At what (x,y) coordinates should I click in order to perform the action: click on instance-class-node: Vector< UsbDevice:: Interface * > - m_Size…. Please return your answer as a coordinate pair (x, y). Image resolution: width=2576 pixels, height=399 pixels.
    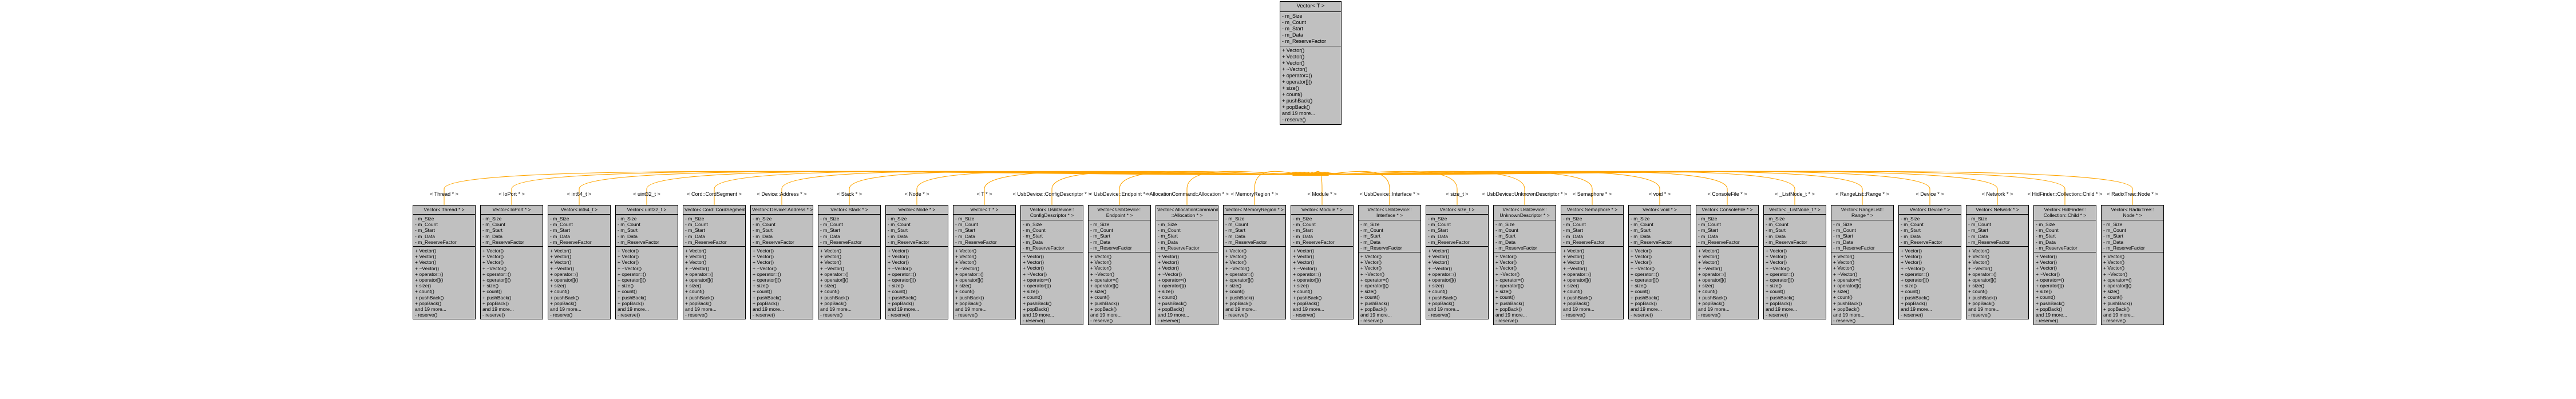
    Looking at the image, I should click on (1389, 265).